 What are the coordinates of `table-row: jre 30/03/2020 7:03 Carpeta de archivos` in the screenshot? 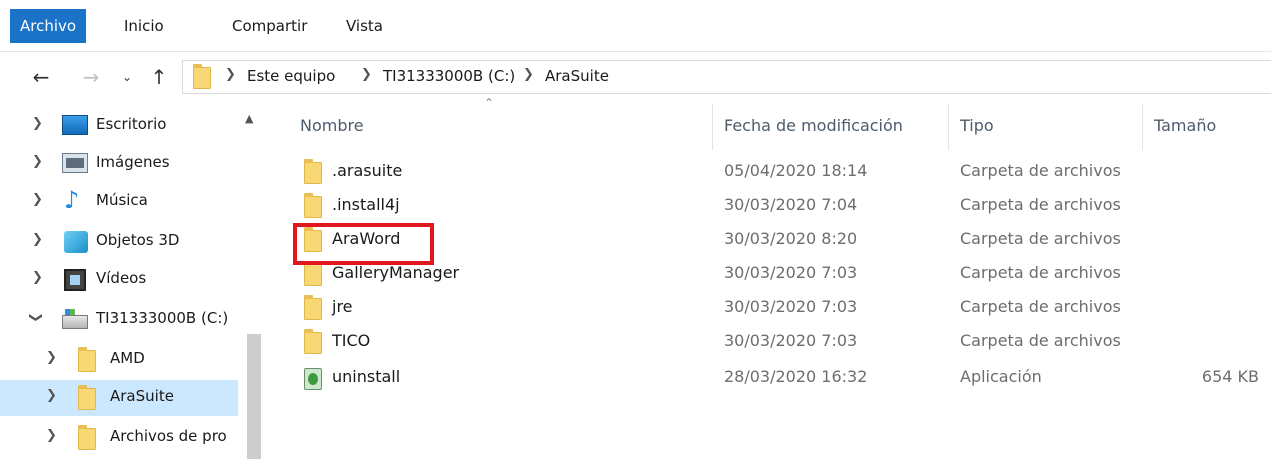 It's located at (766, 309).